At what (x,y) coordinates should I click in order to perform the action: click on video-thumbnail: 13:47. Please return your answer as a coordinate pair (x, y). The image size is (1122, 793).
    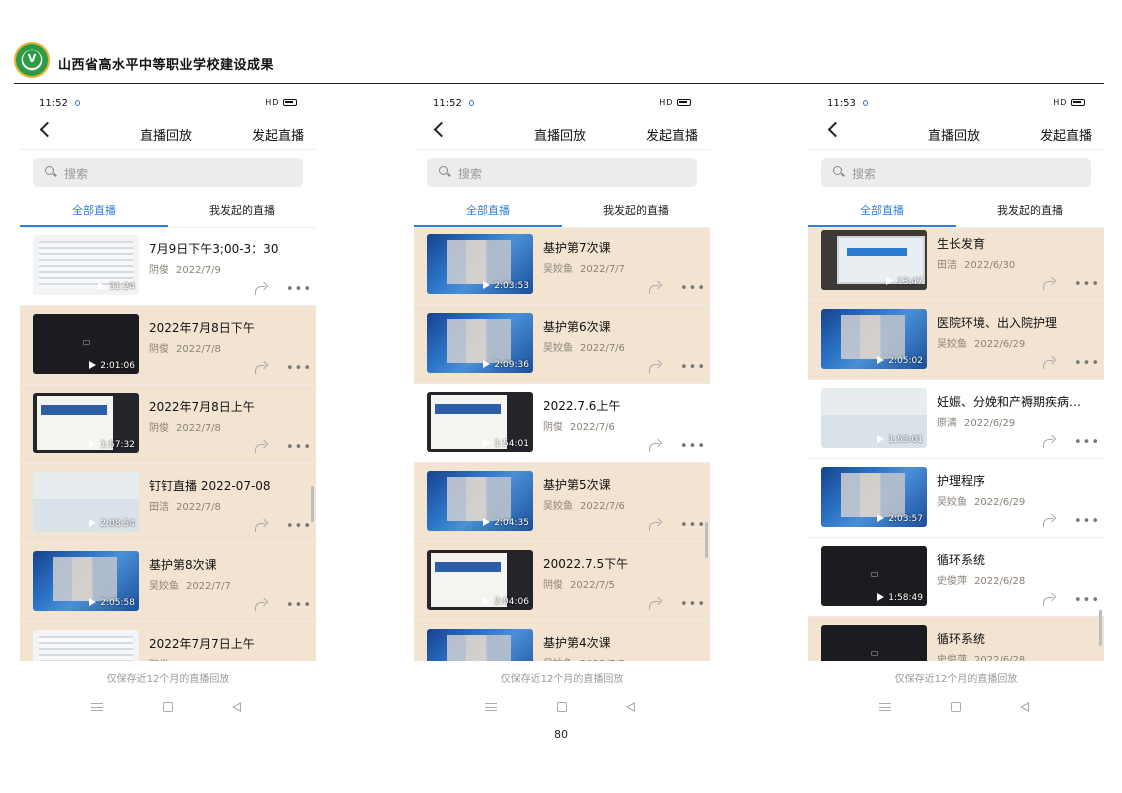
    Looking at the image, I should click on (874, 260).